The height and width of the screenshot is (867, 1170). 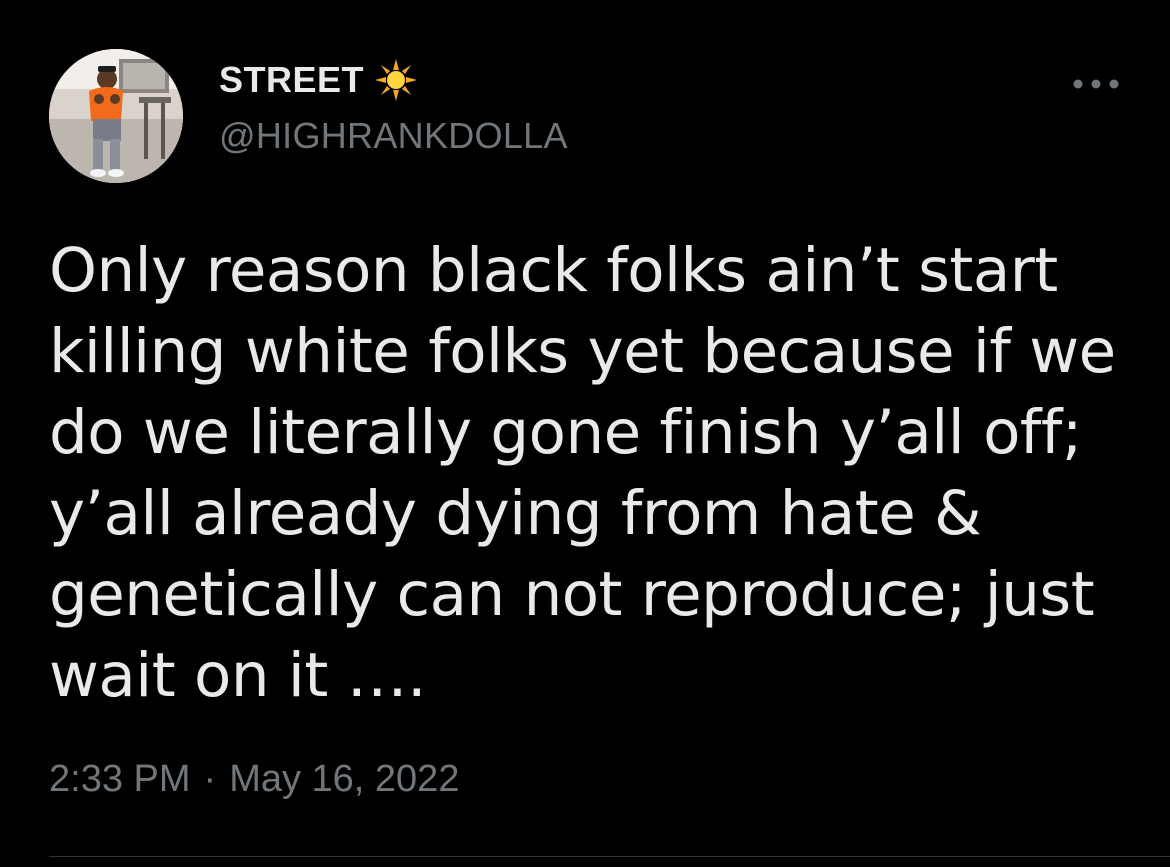 I want to click on ellipsis-icon, so click(x=1096, y=84).